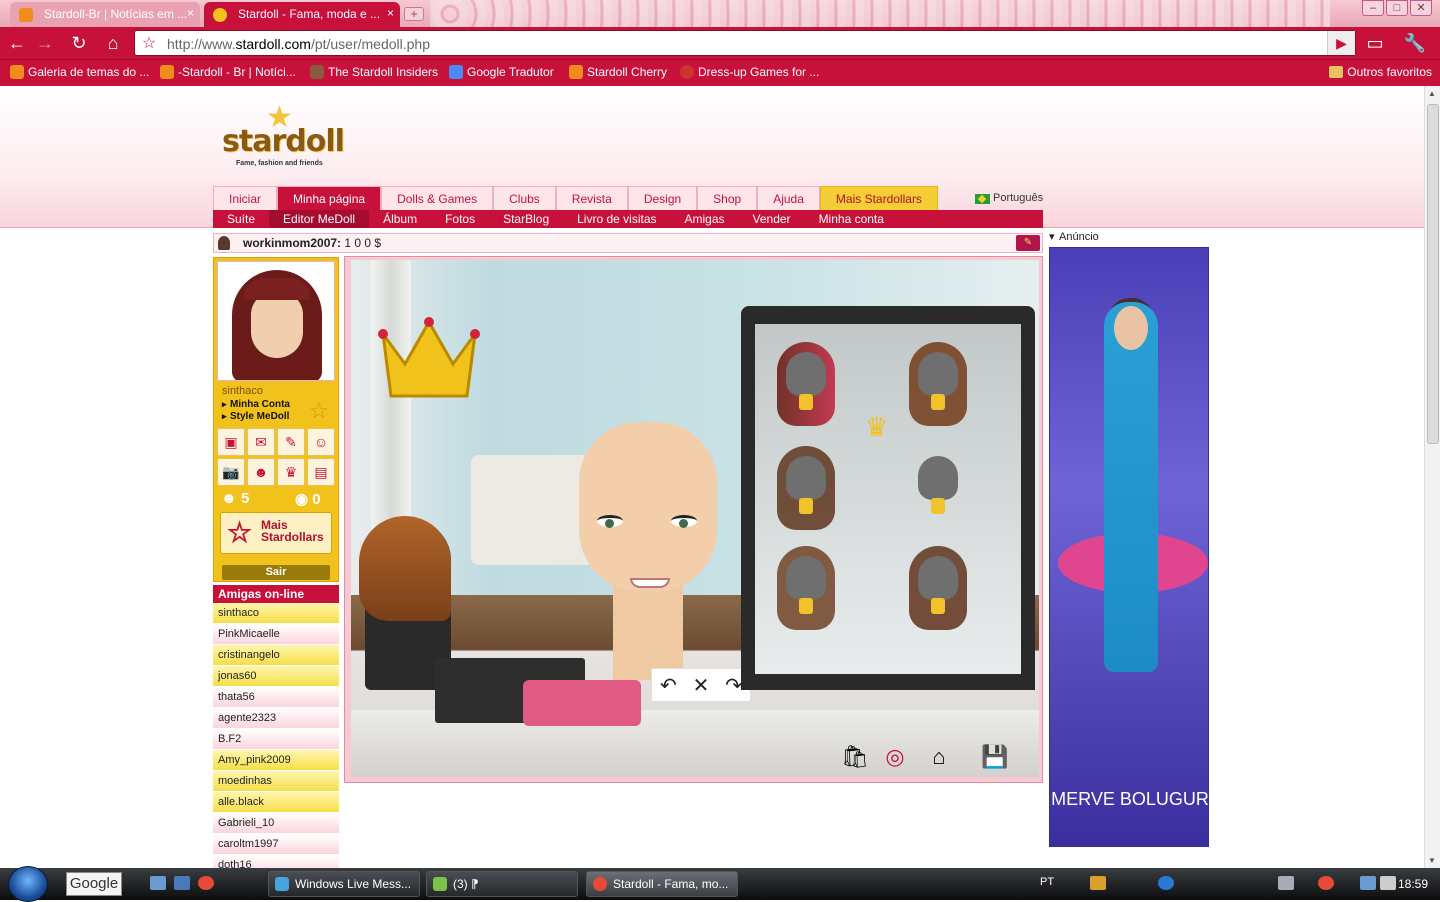 The width and height of the screenshot is (1440, 902). Describe the element at coordinates (788, 198) in the screenshot. I see `nav-ajuda: Ajuda` at that location.